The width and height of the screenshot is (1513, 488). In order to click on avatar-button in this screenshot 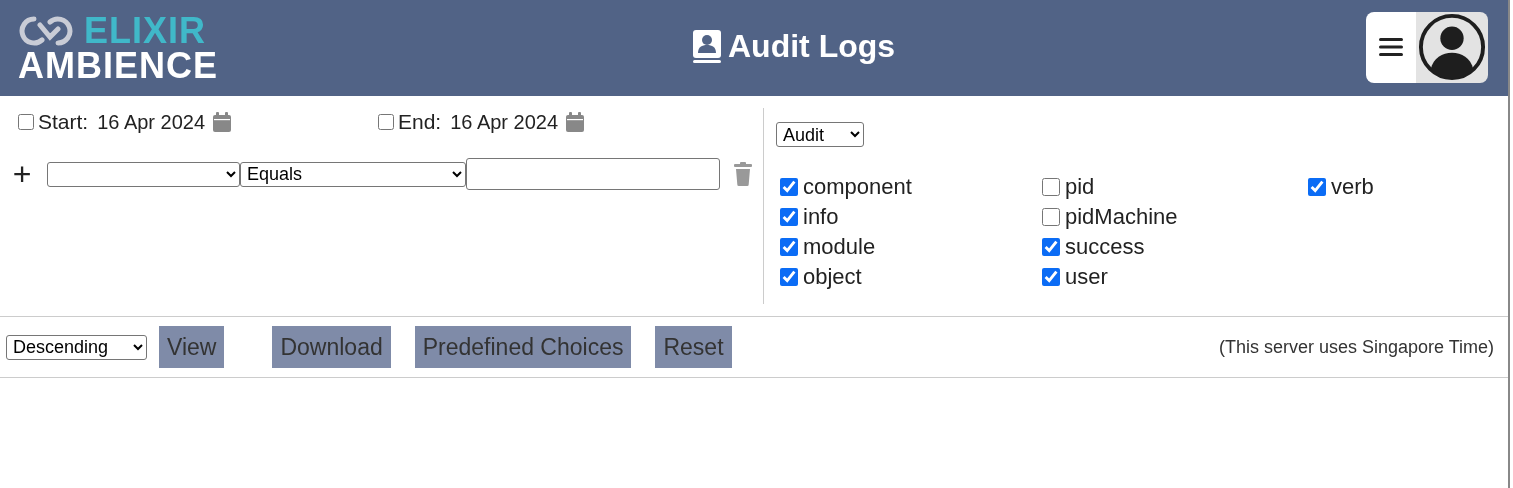, I will do `click(1452, 47)`.